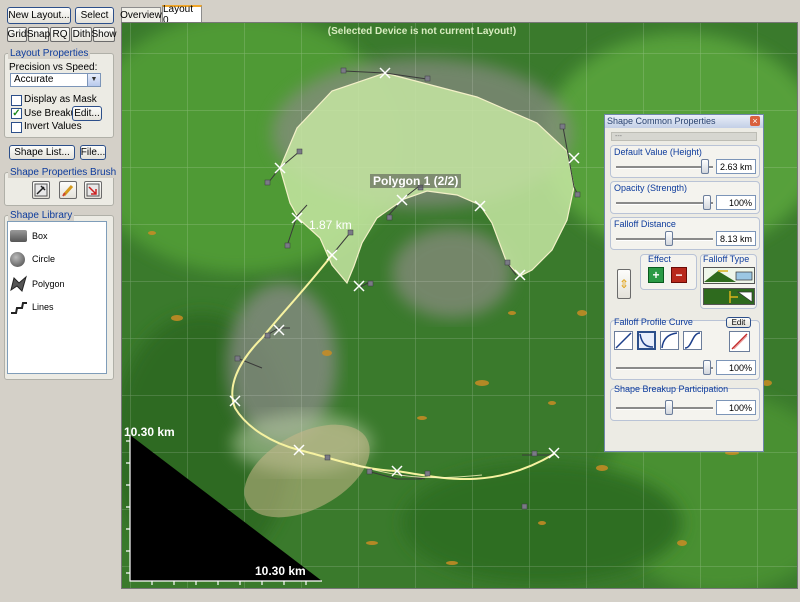 The width and height of the screenshot is (800, 602). I want to click on precision-select-value: Accurate, so click(34, 79).